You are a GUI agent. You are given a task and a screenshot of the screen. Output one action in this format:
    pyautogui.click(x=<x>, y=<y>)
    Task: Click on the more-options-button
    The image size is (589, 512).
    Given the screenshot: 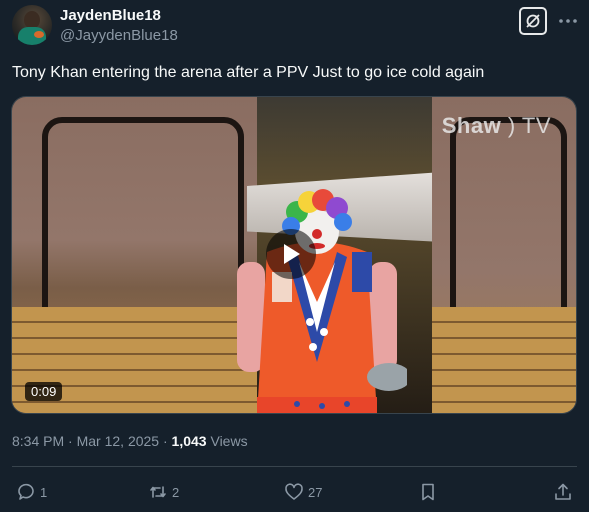 What is the action you would take?
    pyautogui.click(x=568, y=21)
    